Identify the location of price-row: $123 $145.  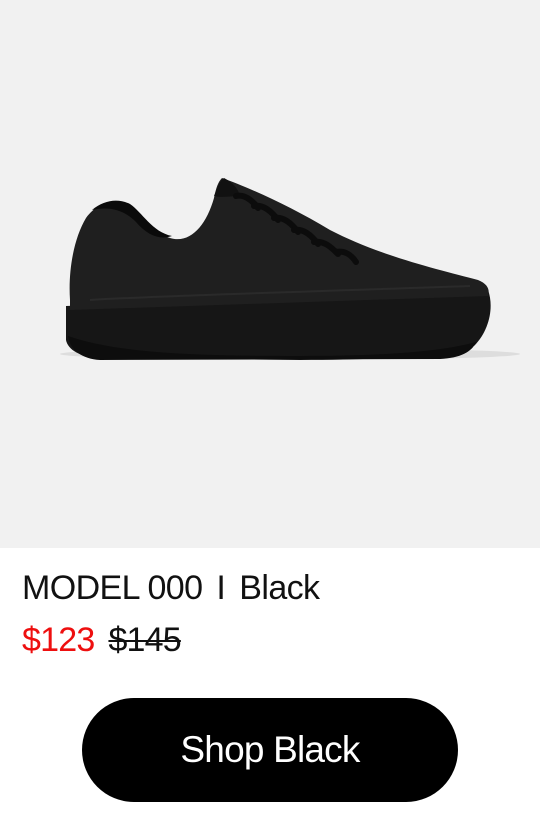
(102, 640).